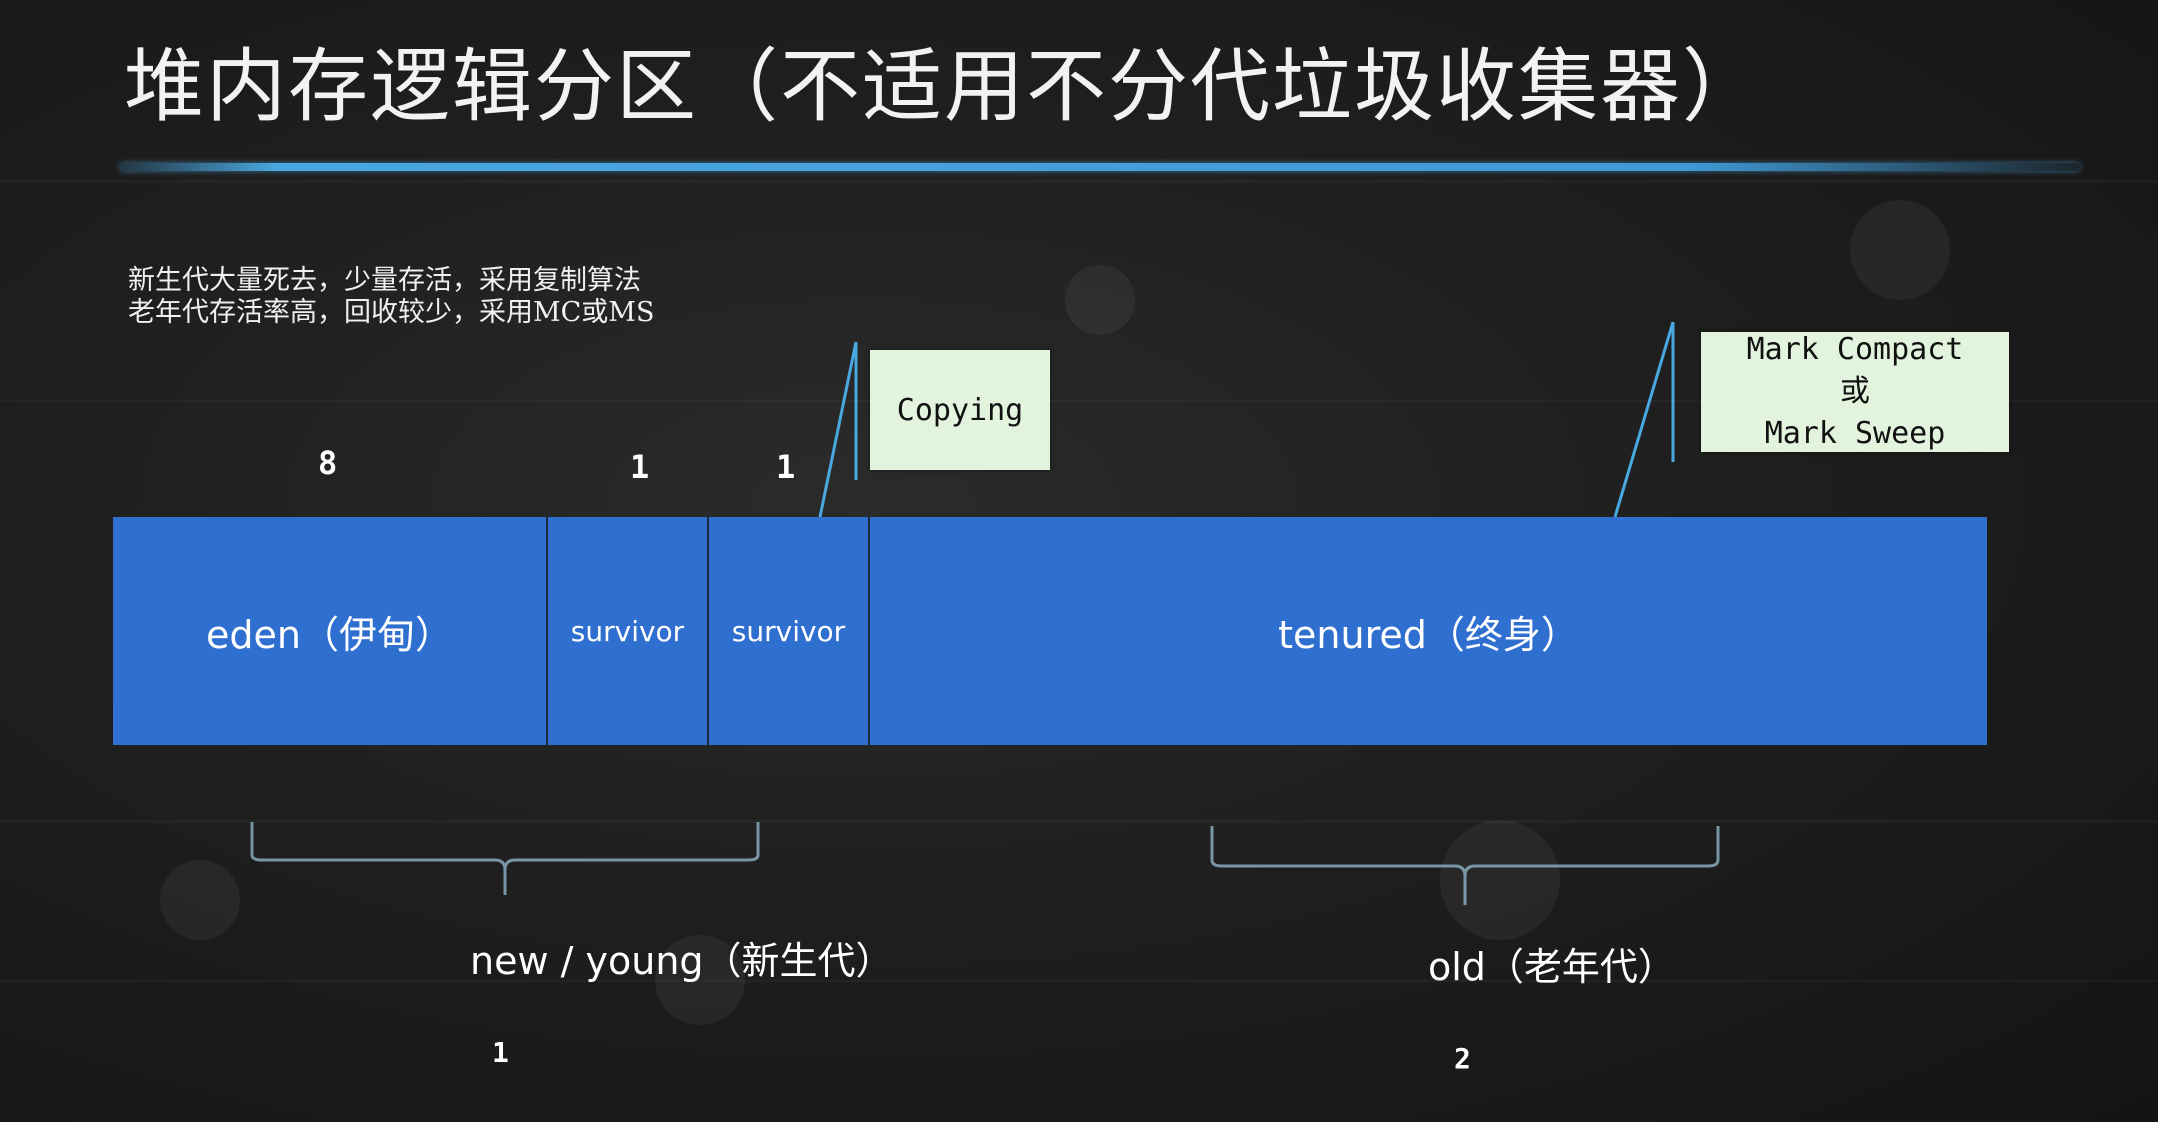  Describe the element at coordinates (682, 961) in the screenshot. I see `young-generation-label: new / young（新生代）` at that location.